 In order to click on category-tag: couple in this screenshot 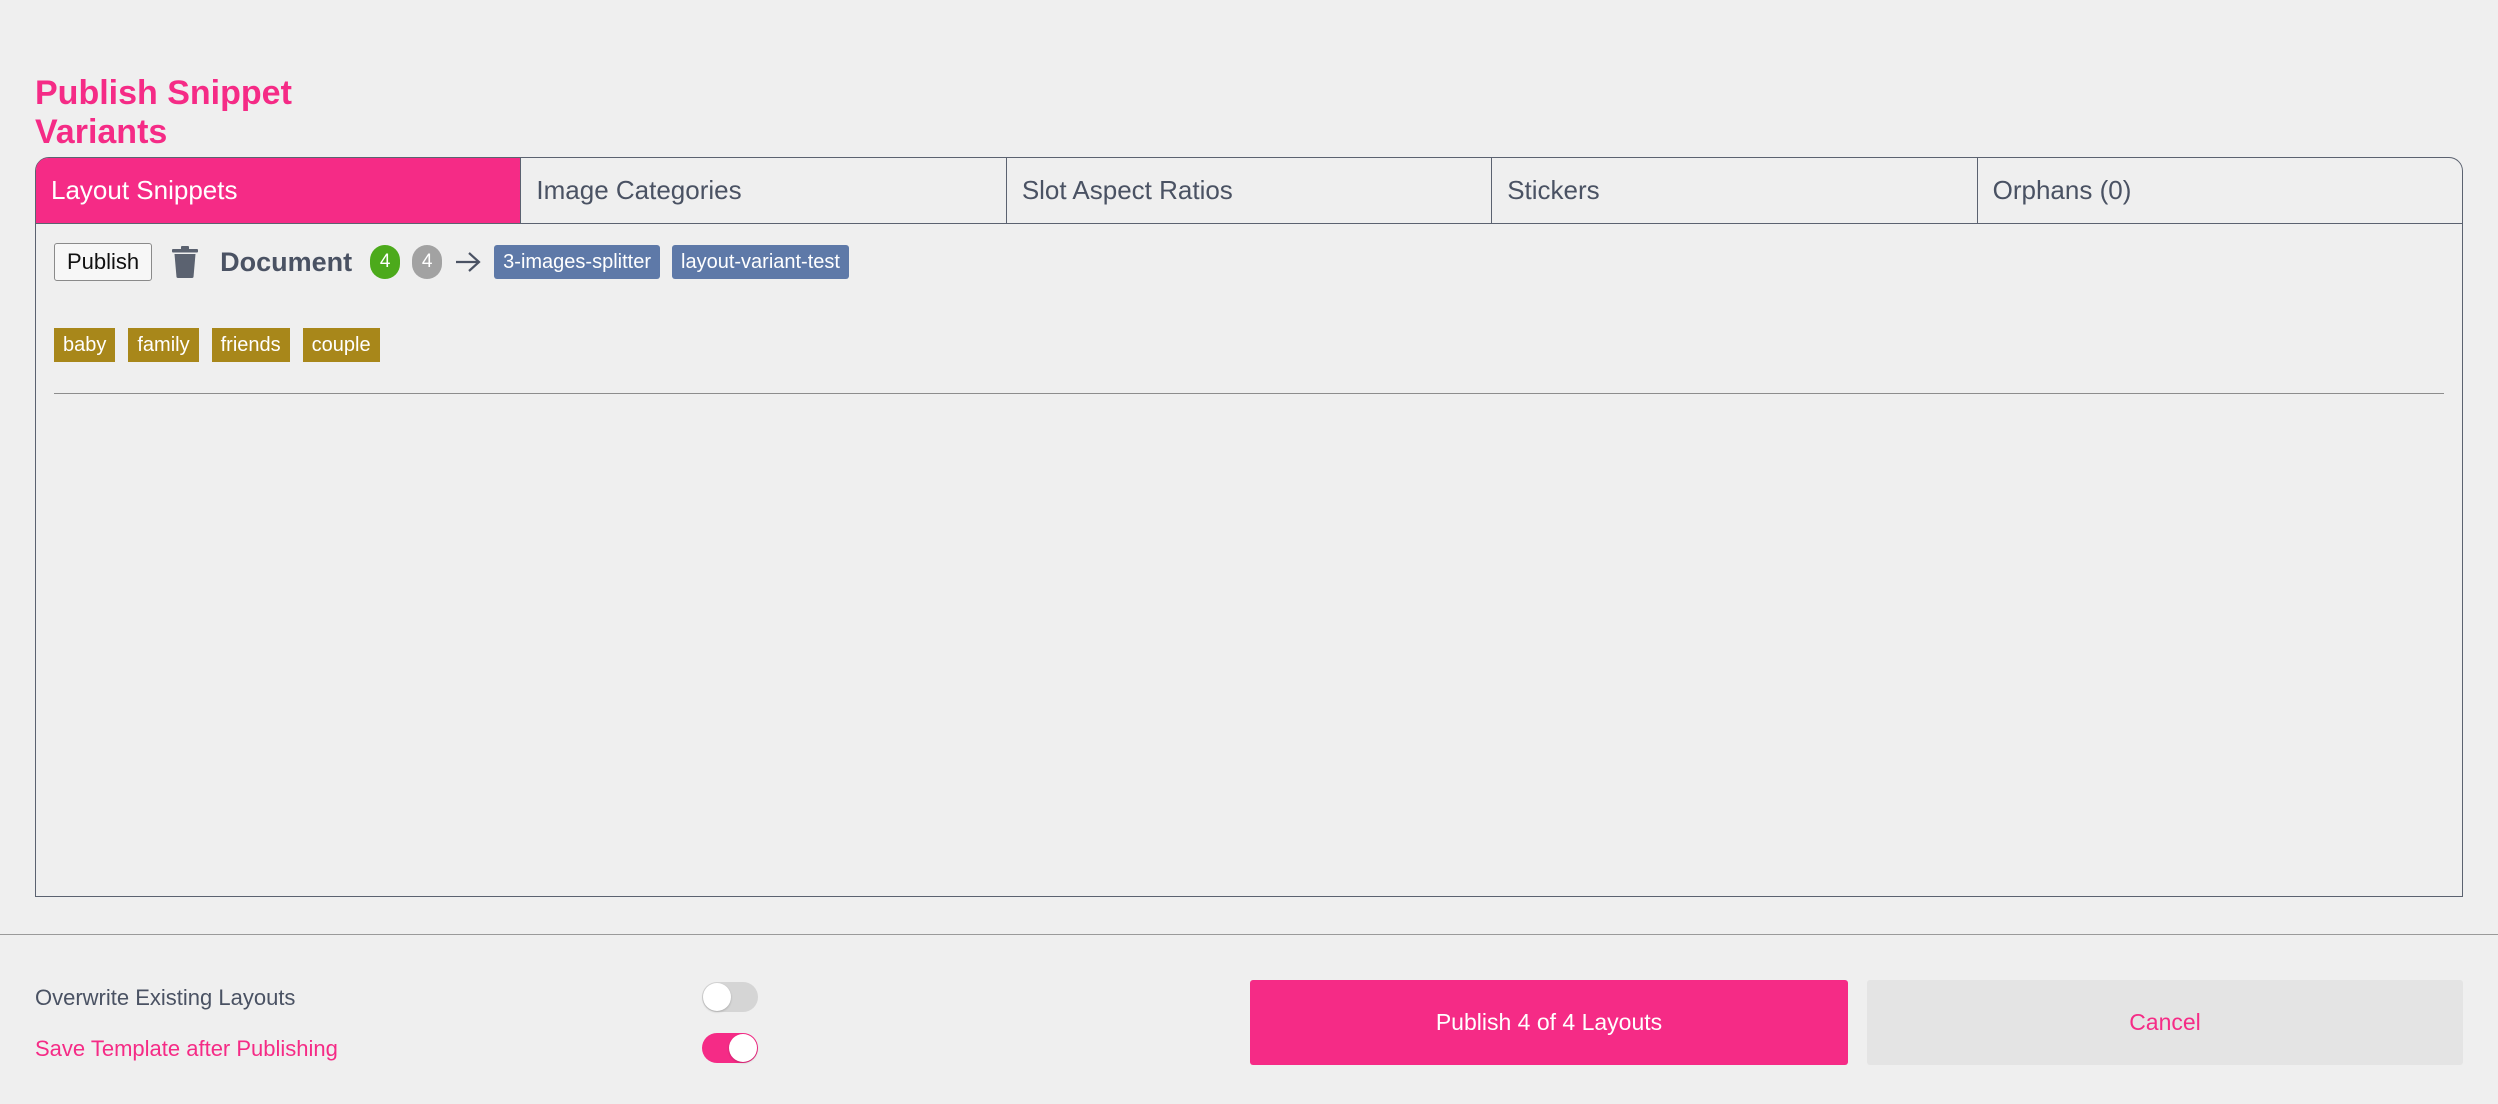, I will do `click(341, 345)`.